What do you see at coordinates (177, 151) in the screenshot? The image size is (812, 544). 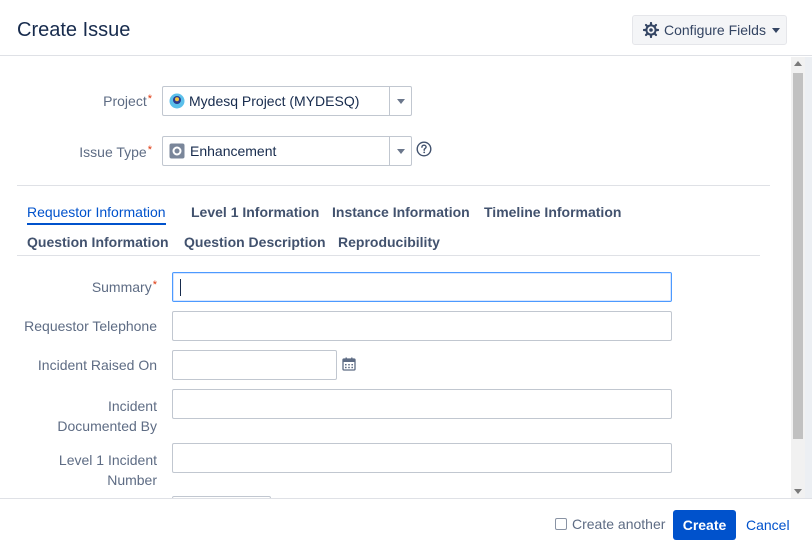 I see `enhancement-icon` at bounding box center [177, 151].